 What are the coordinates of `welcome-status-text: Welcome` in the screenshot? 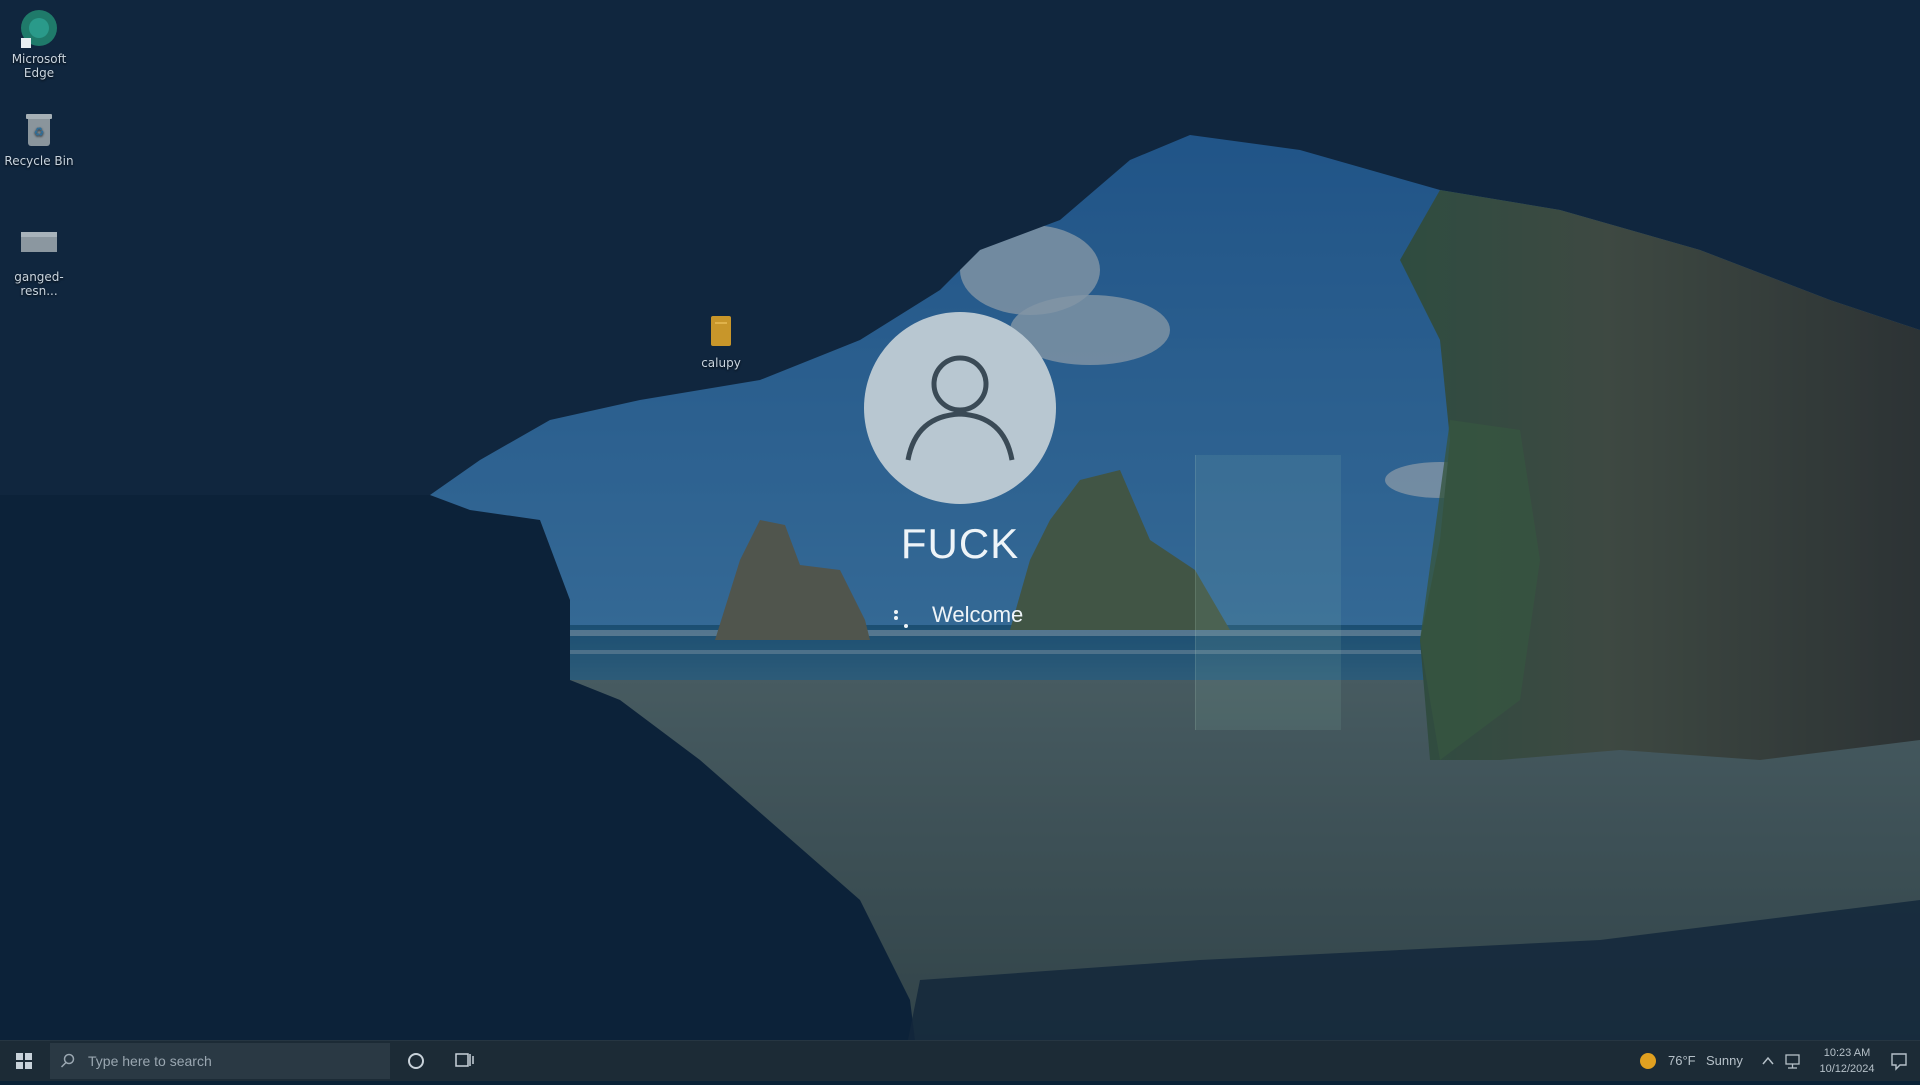 It's located at (978, 614).